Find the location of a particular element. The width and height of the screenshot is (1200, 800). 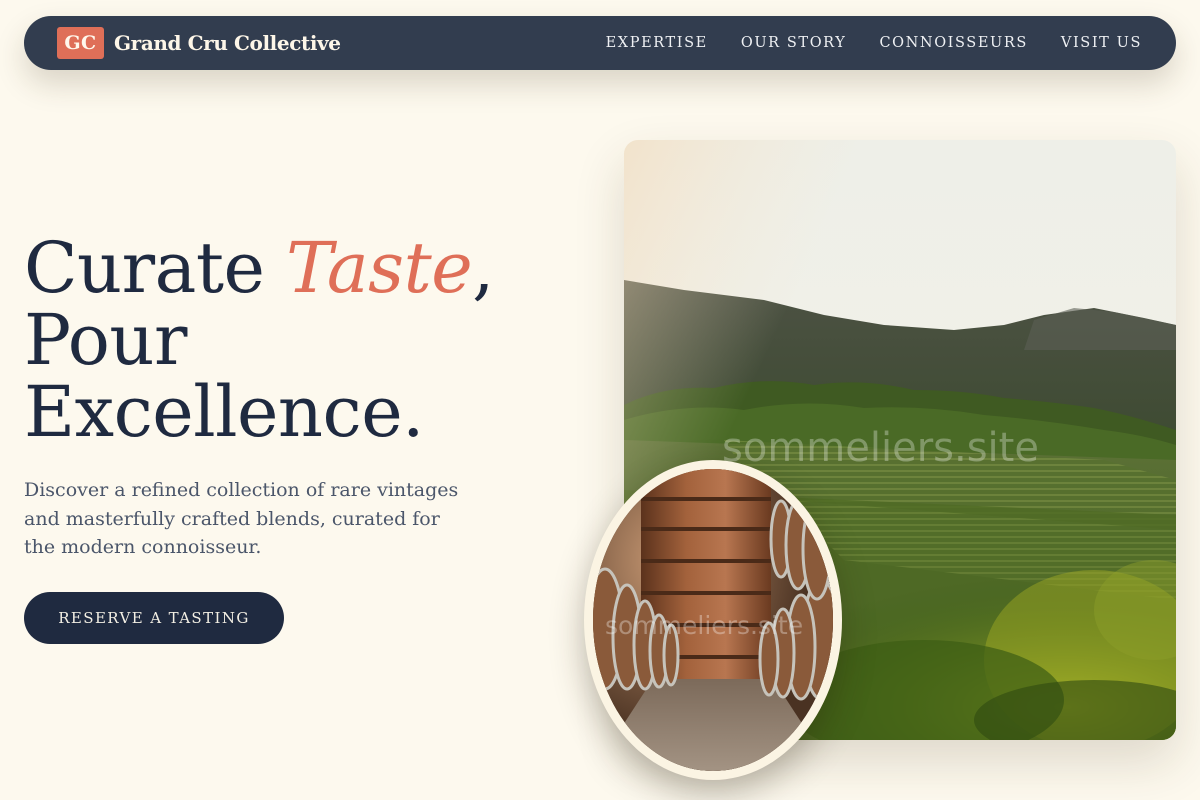

brand-name: Grand Cru Collective is located at coordinates (227, 43).